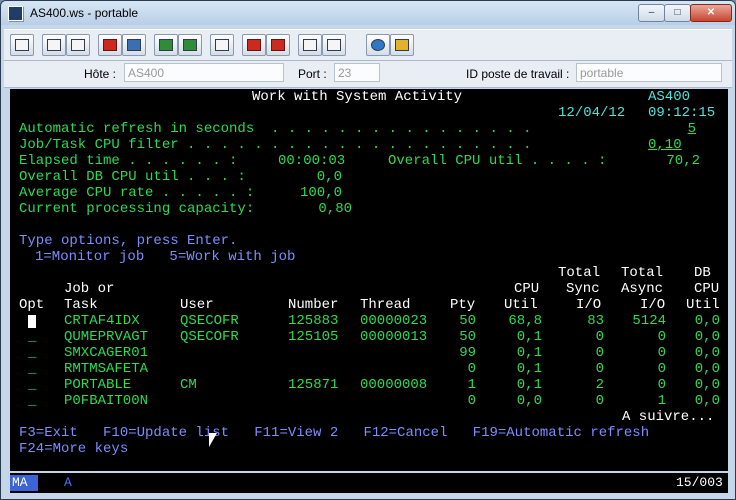 This screenshot has height=500, width=736. I want to click on stop-macro-button, so click(278, 45).